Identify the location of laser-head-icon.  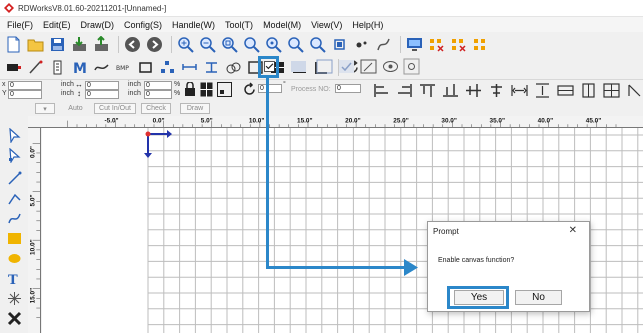
(13, 67).